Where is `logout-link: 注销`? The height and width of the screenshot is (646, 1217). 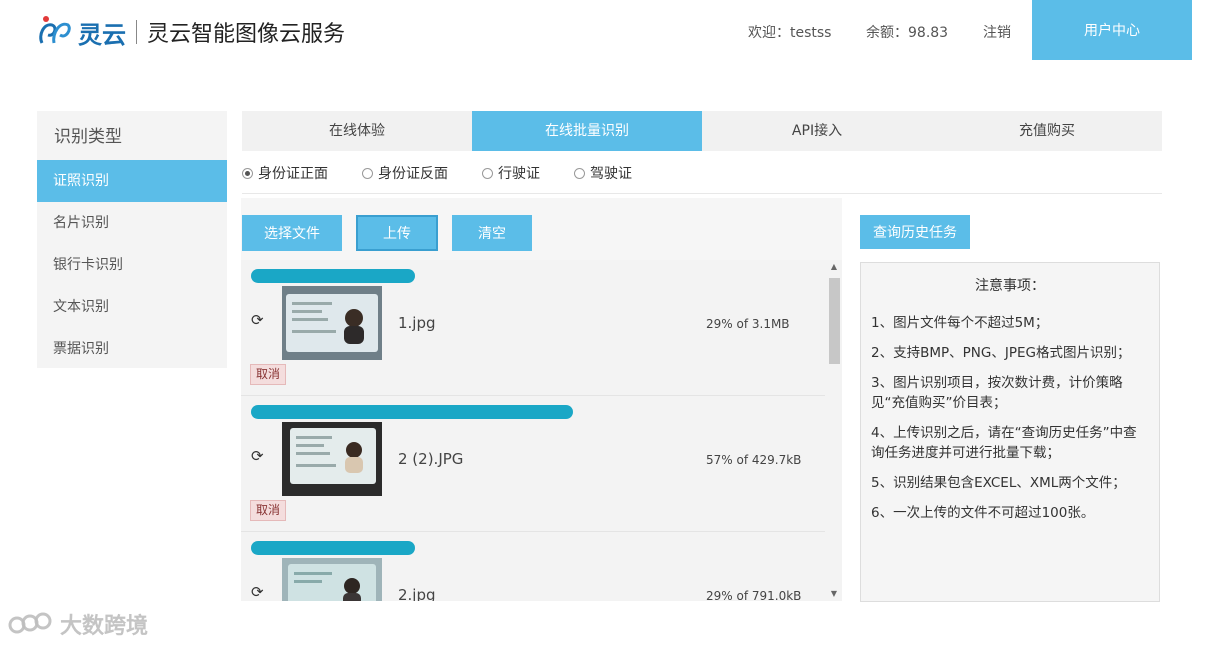 logout-link: 注销 is located at coordinates (997, 32).